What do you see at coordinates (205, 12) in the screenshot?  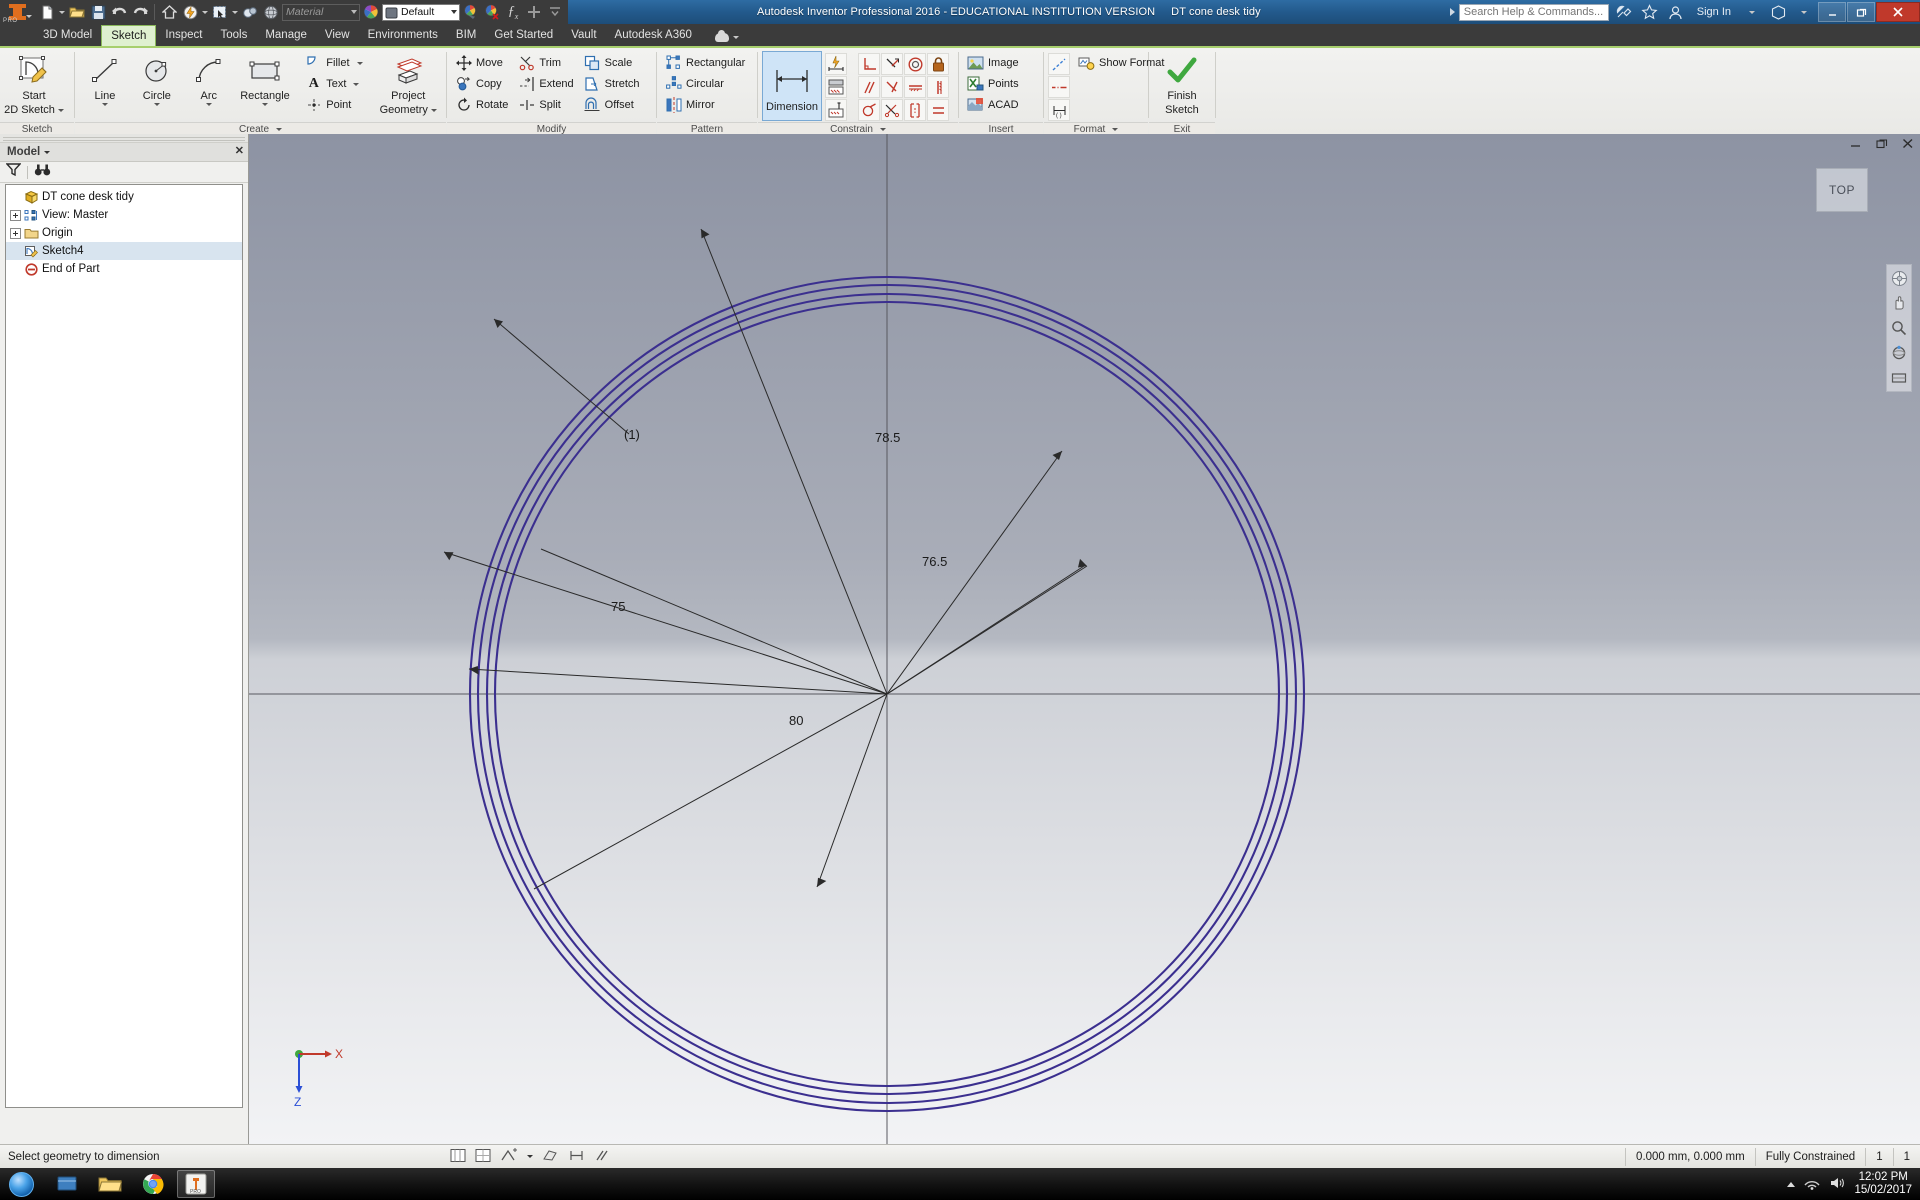 I see `lightning-dropdown-icon` at bounding box center [205, 12].